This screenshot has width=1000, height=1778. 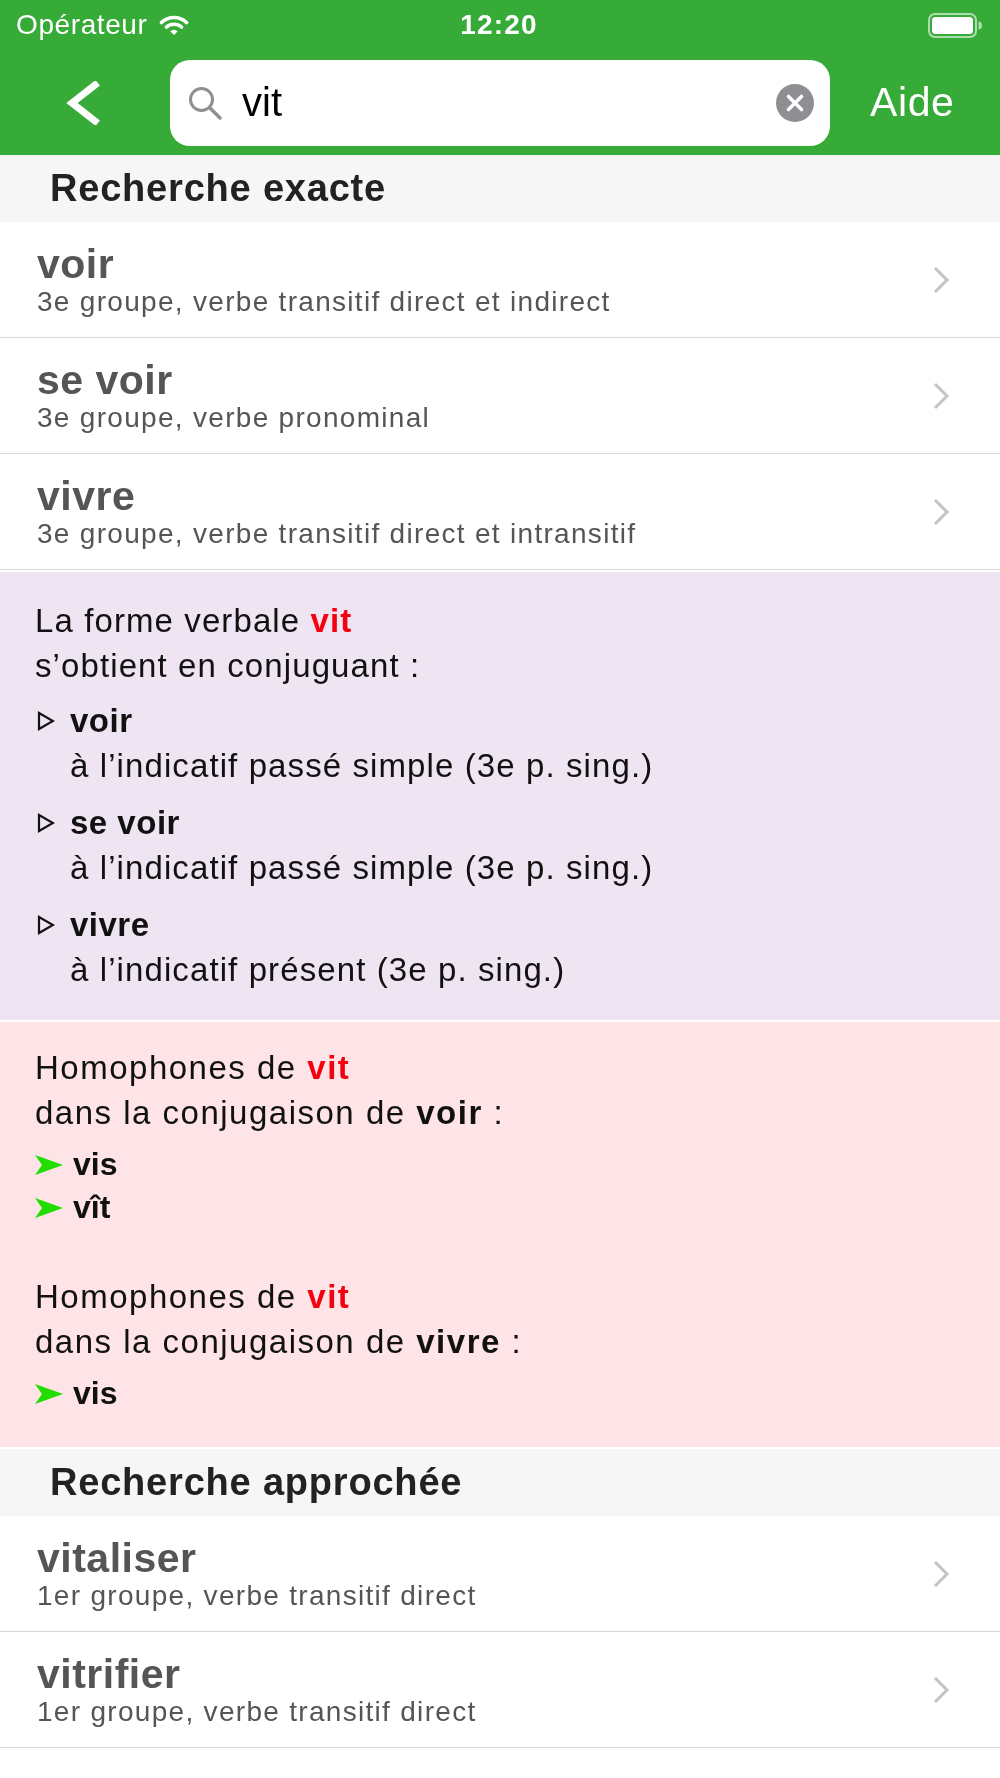 What do you see at coordinates (955, 25) in the screenshot?
I see `battery-icon` at bounding box center [955, 25].